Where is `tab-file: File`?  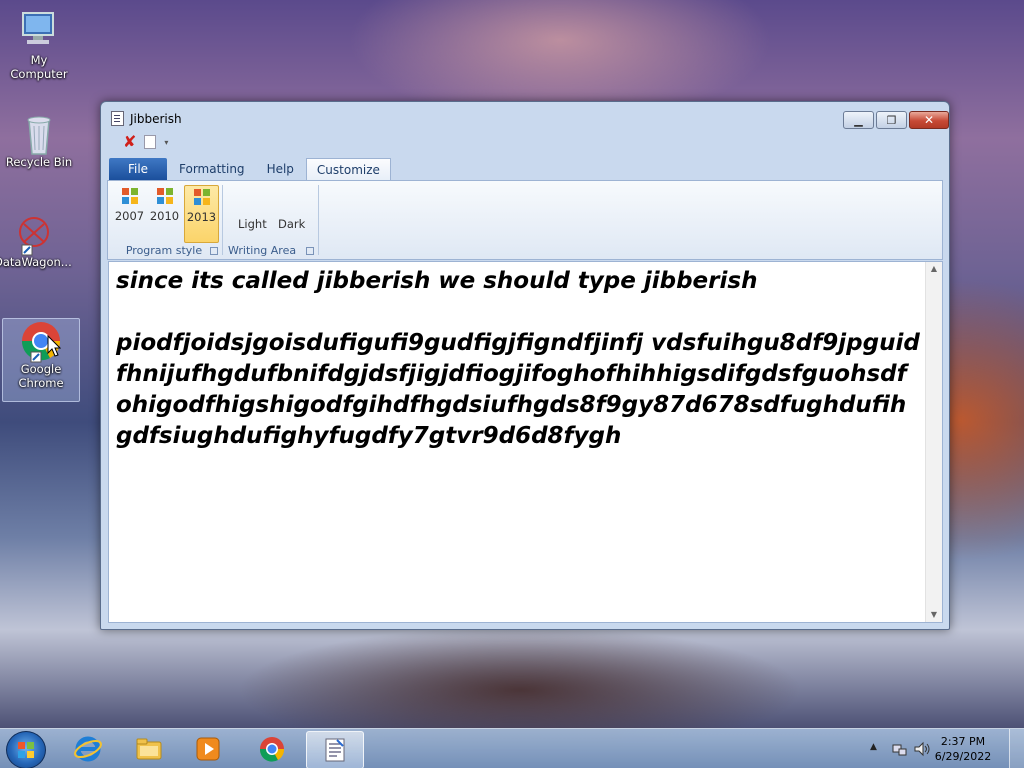 tab-file: File is located at coordinates (138, 169).